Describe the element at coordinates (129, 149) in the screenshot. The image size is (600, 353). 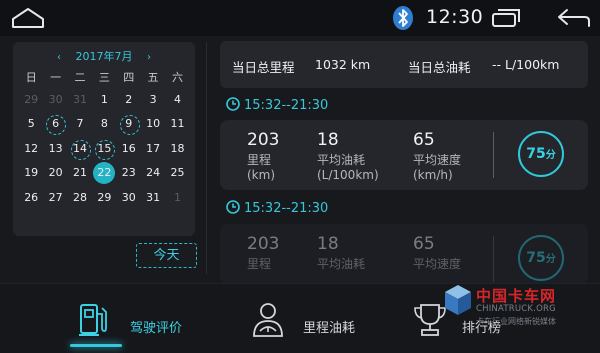
I see `calendar-day: 16` at that location.